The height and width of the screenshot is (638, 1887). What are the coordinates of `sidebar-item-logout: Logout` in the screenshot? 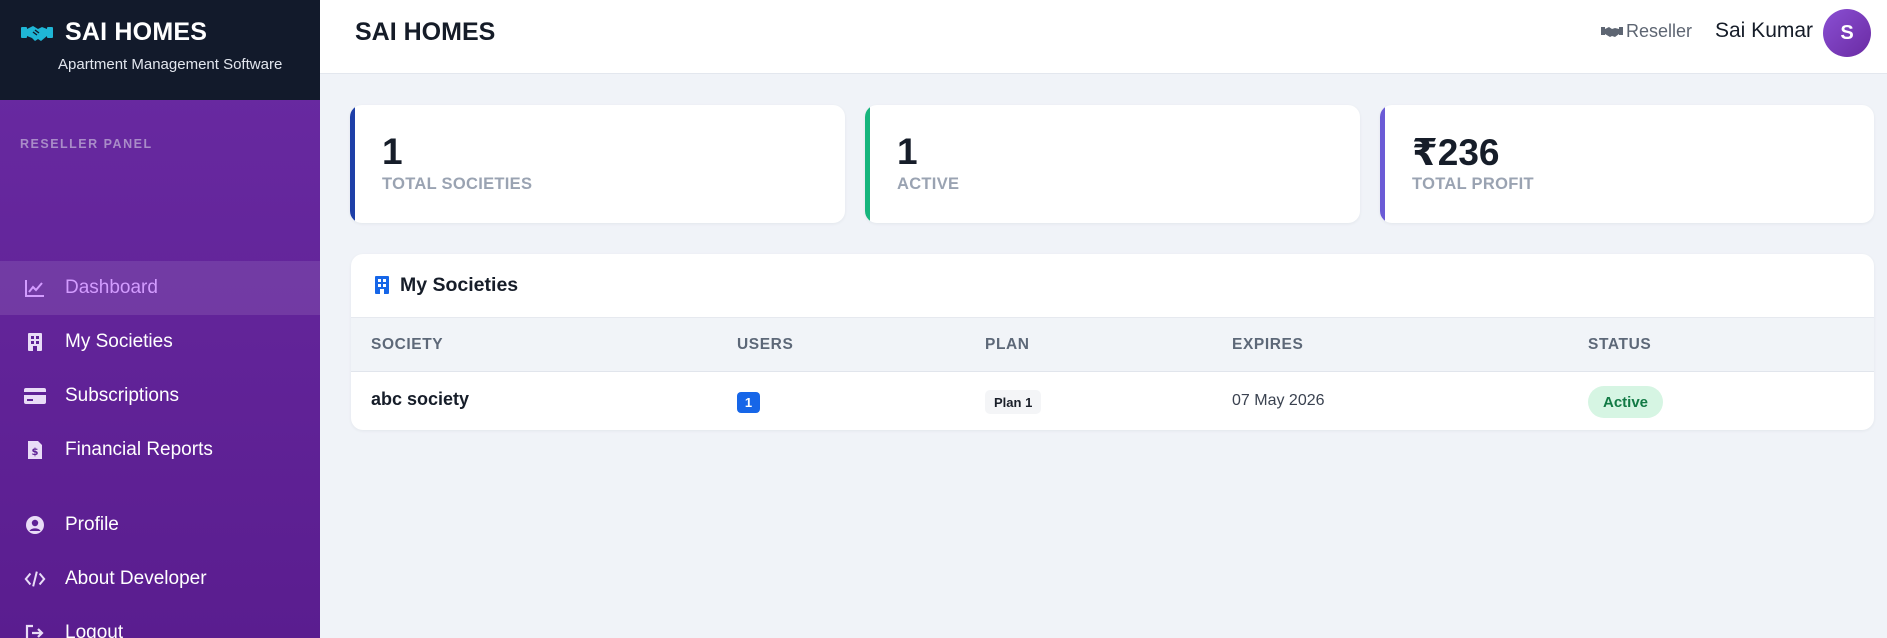 It's located at (160, 622).